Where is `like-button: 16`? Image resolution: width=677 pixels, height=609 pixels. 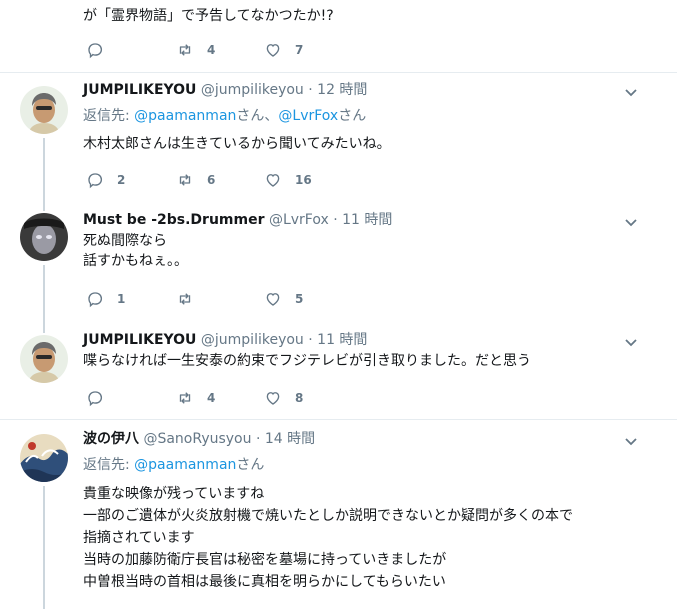 like-button: 16 is located at coordinates (288, 180).